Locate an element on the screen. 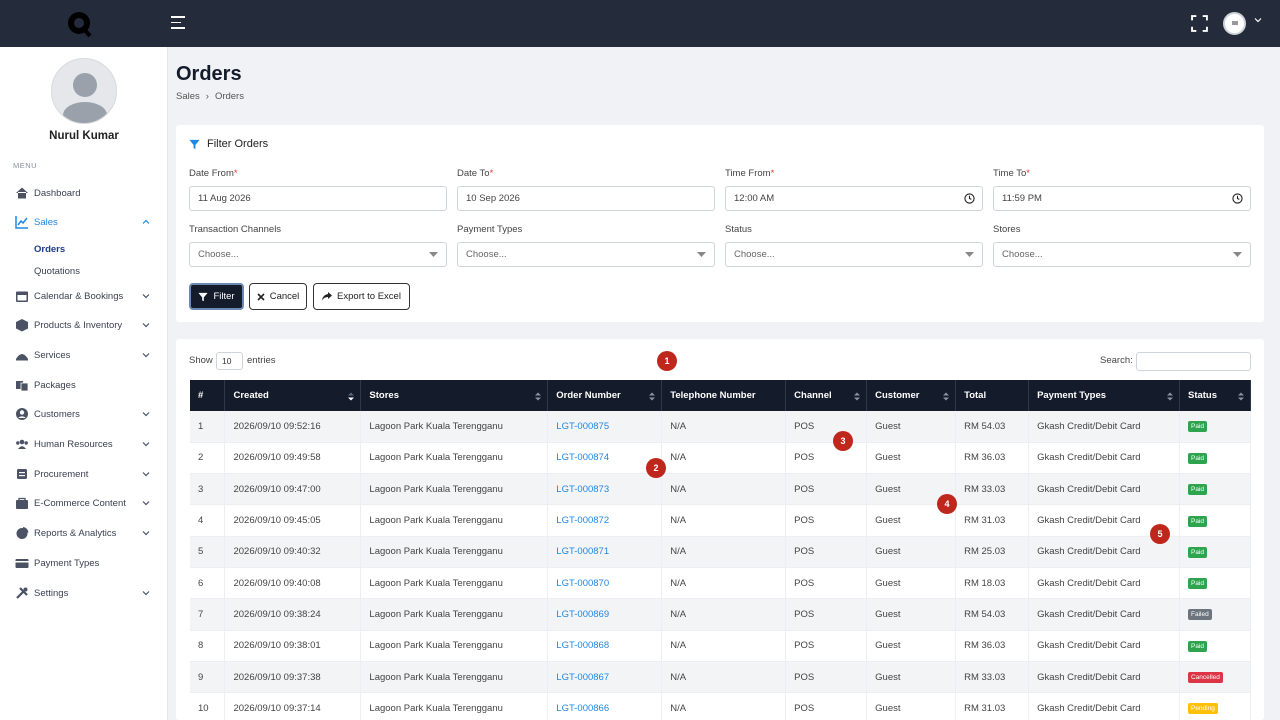 Image resolution: width=1280 pixels, height=720 pixels. chart-line-icon is located at coordinates (21, 222).